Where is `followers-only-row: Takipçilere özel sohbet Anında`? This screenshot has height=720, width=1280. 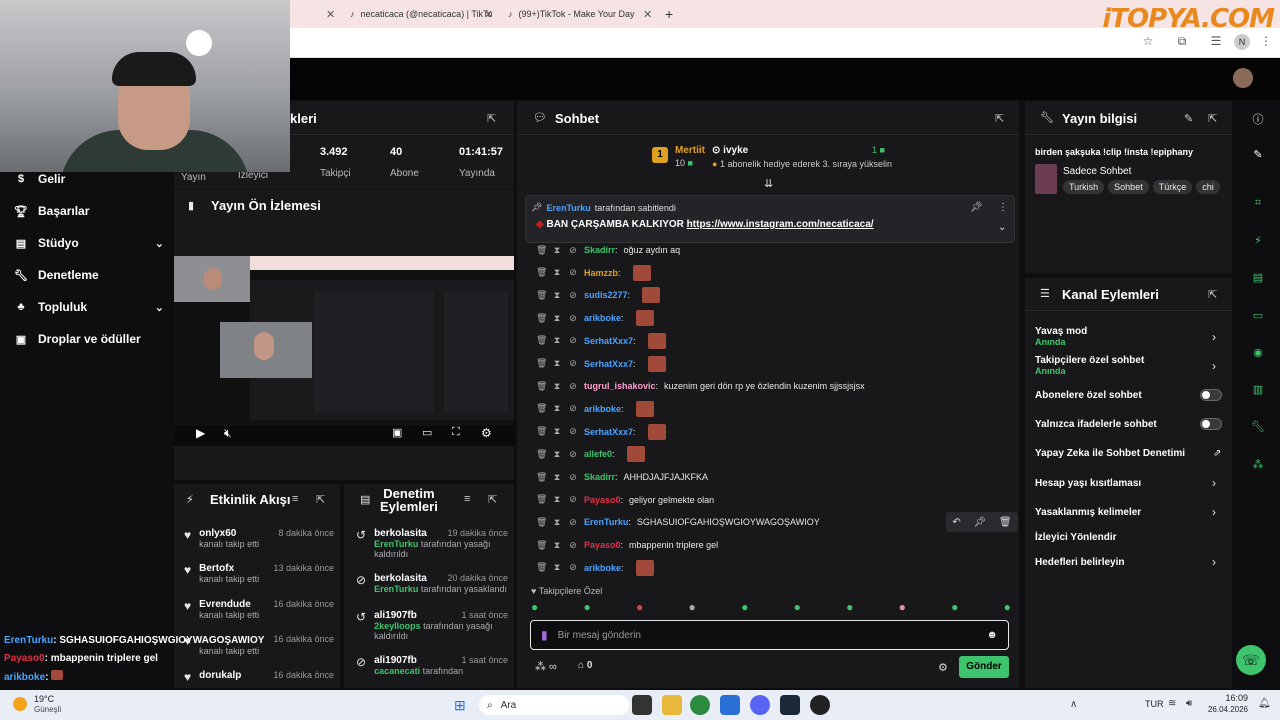
followers-only-row: Takipçilere özel sohbet Anında is located at coordinates (1120, 365).